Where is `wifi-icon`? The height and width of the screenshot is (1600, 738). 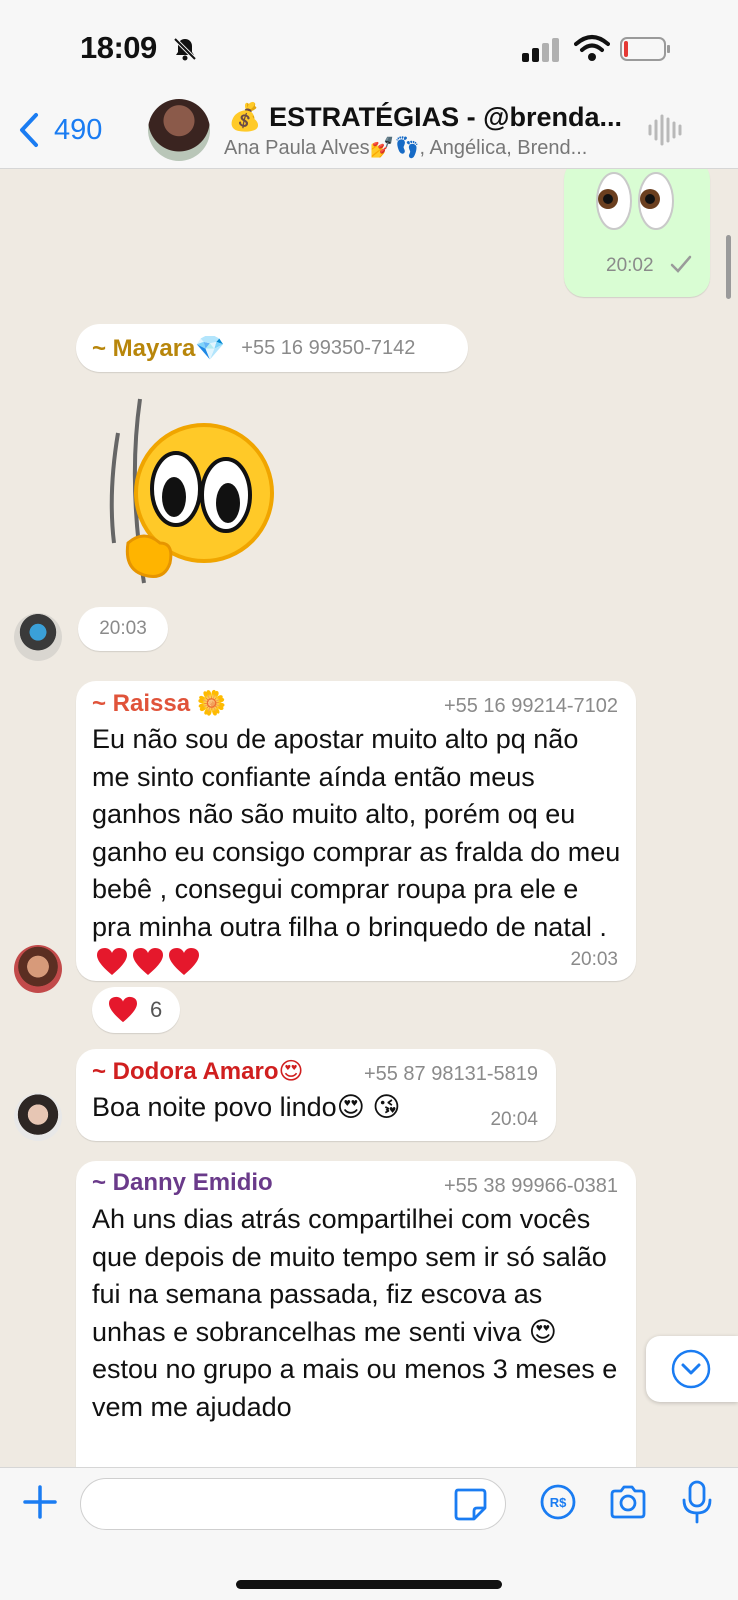 wifi-icon is located at coordinates (592, 48).